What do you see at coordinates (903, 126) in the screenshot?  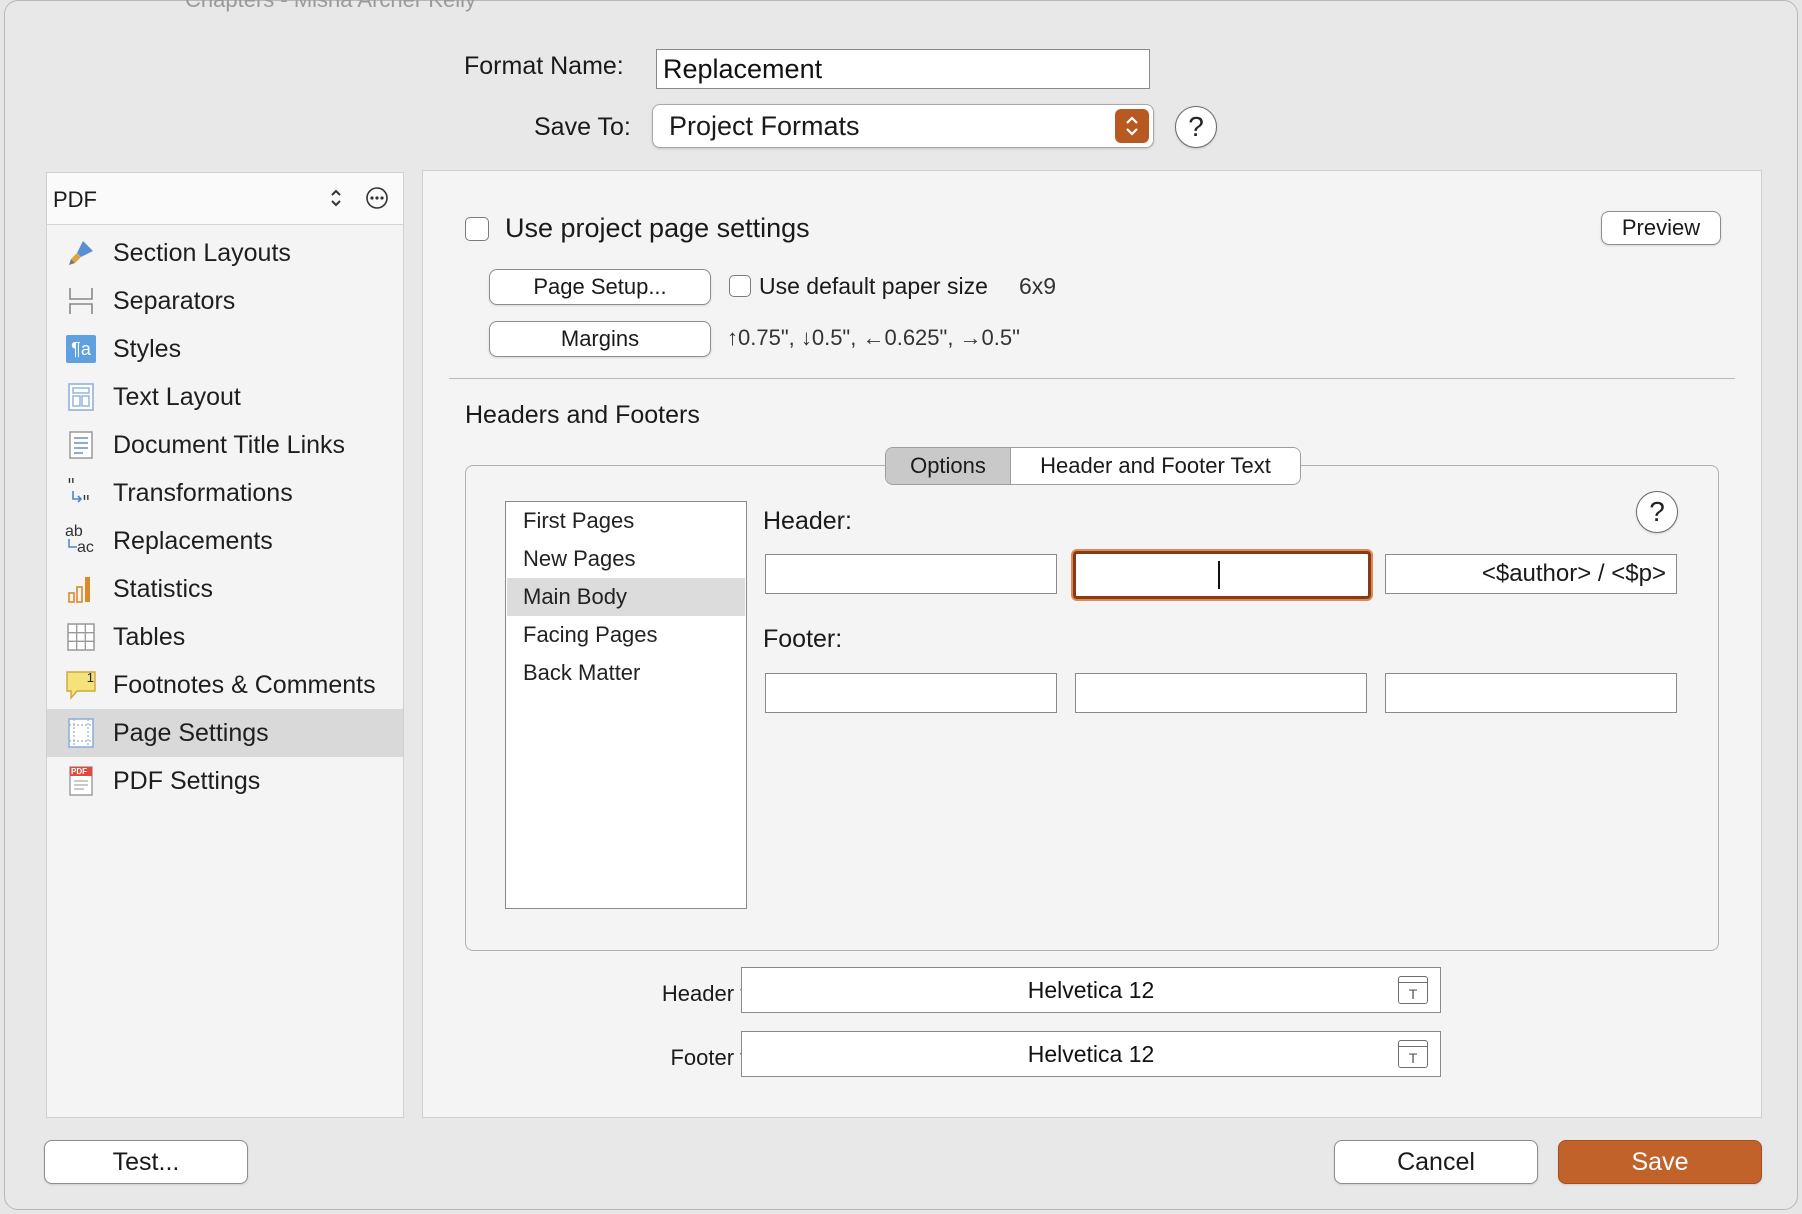 I see `save-to-popup: Project Formats` at bounding box center [903, 126].